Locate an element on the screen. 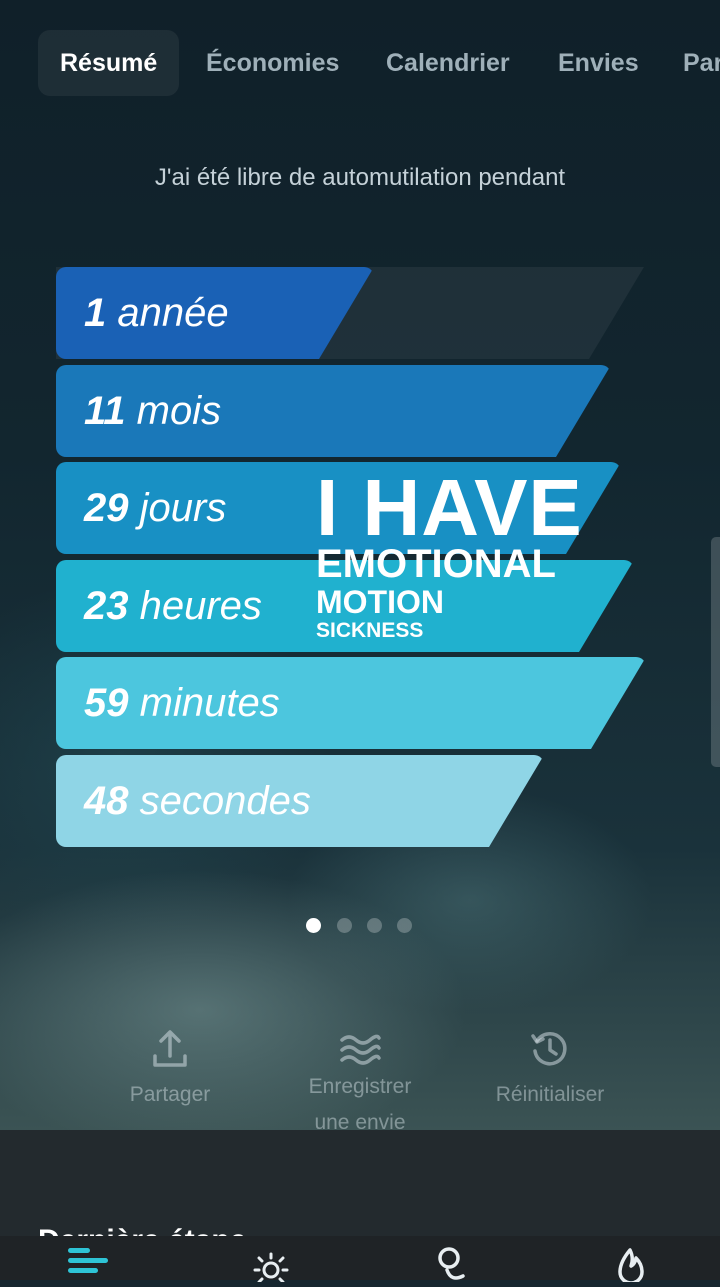 This screenshot has height=1287, width=720. share-icon is located at coordinates (170, 1049).